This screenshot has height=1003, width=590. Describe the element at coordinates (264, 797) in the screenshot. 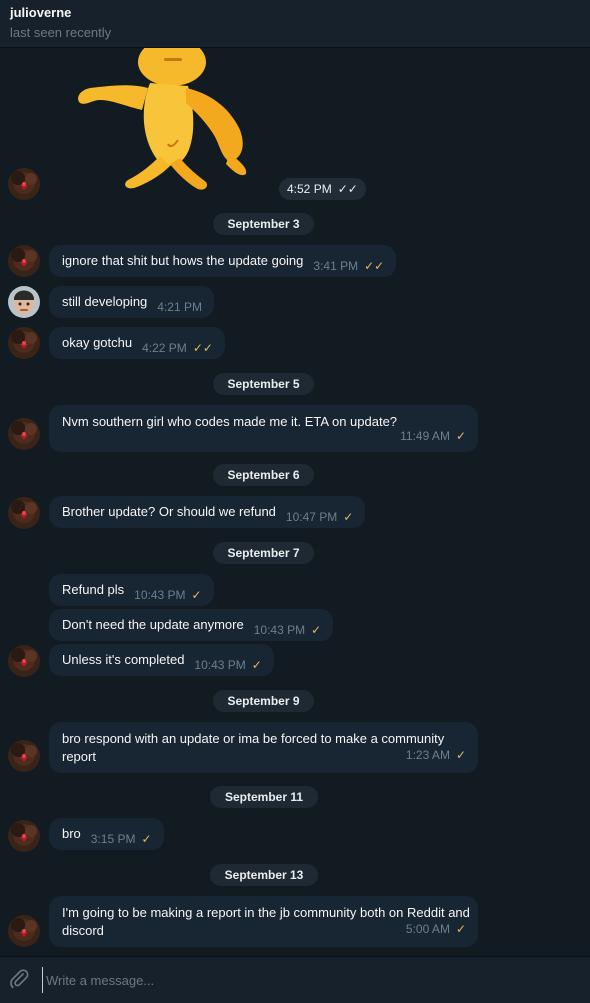

I see `date-separator: September 11` at that location.